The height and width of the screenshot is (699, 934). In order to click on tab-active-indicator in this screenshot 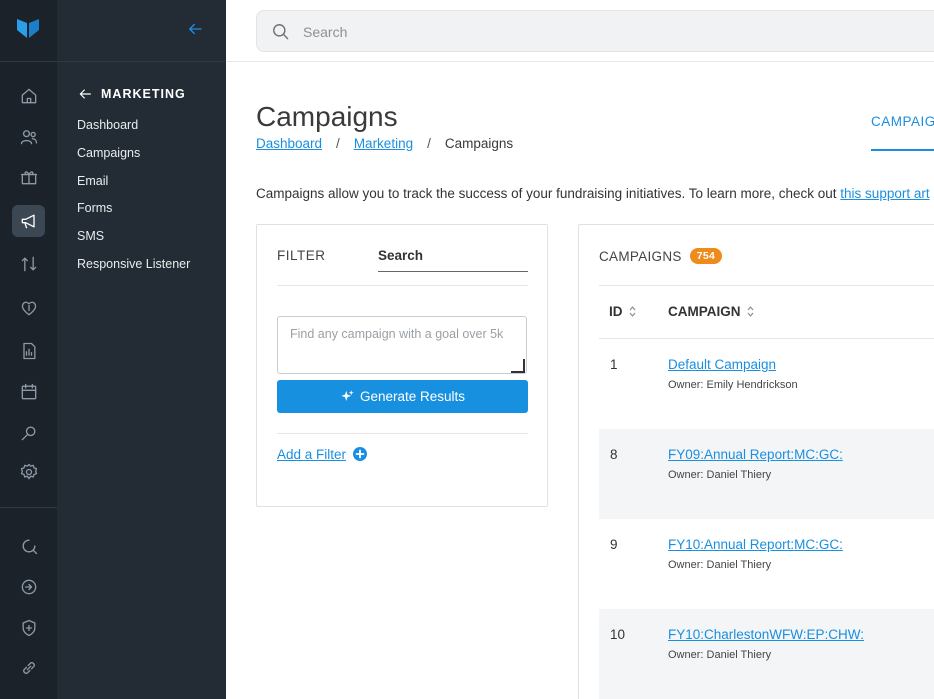, I will do `click(902, 150)`.